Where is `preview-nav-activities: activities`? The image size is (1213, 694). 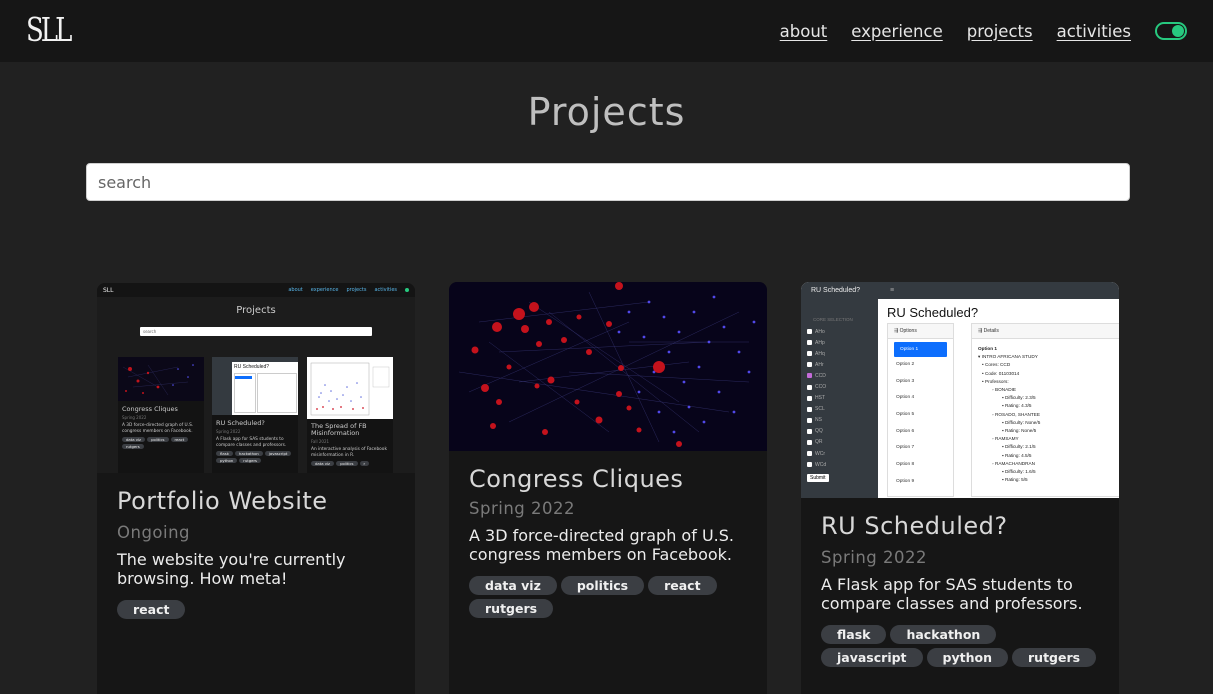 preview-nav-activities: activities is located at coordinates (385, 290).